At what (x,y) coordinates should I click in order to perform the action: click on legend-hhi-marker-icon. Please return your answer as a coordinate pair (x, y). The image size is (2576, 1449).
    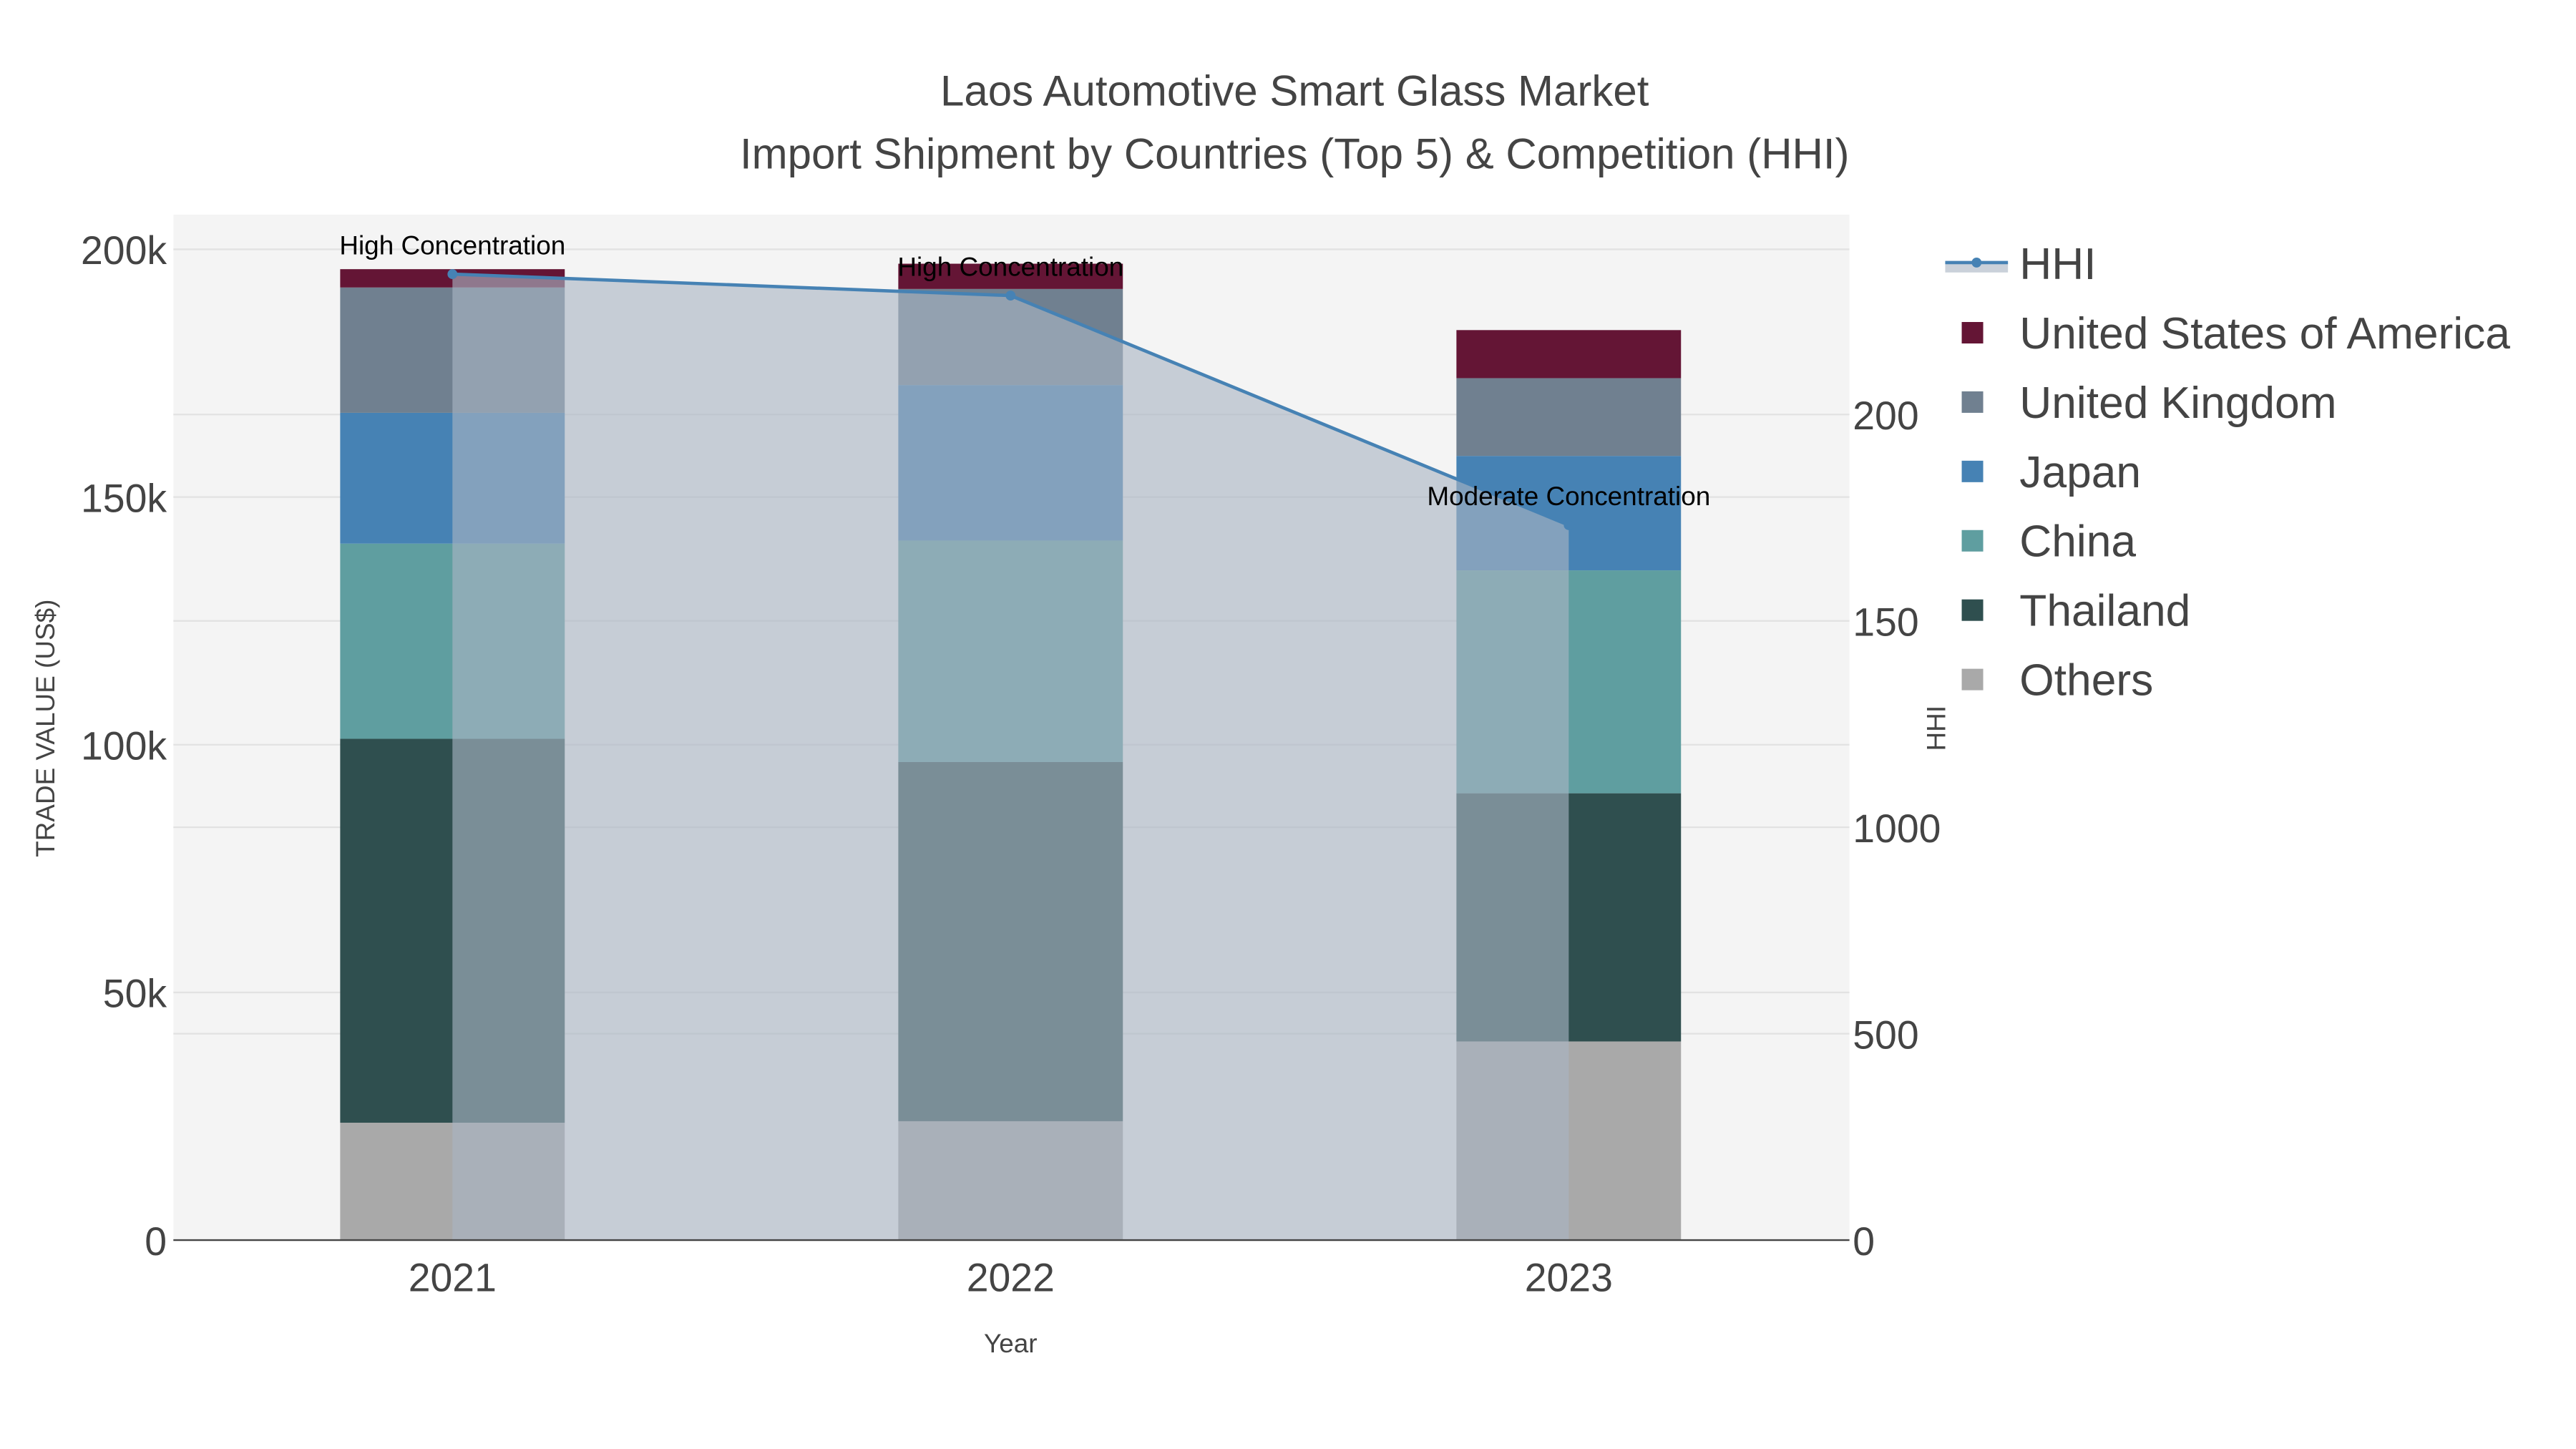
    Looking at the image, I should click on (1976, 263).